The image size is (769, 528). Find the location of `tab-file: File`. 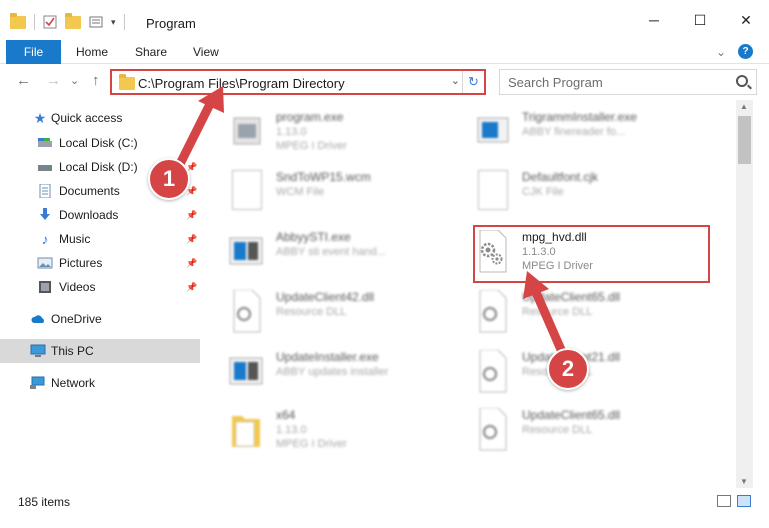

tab-file: File is located at coordinates (33, 52).